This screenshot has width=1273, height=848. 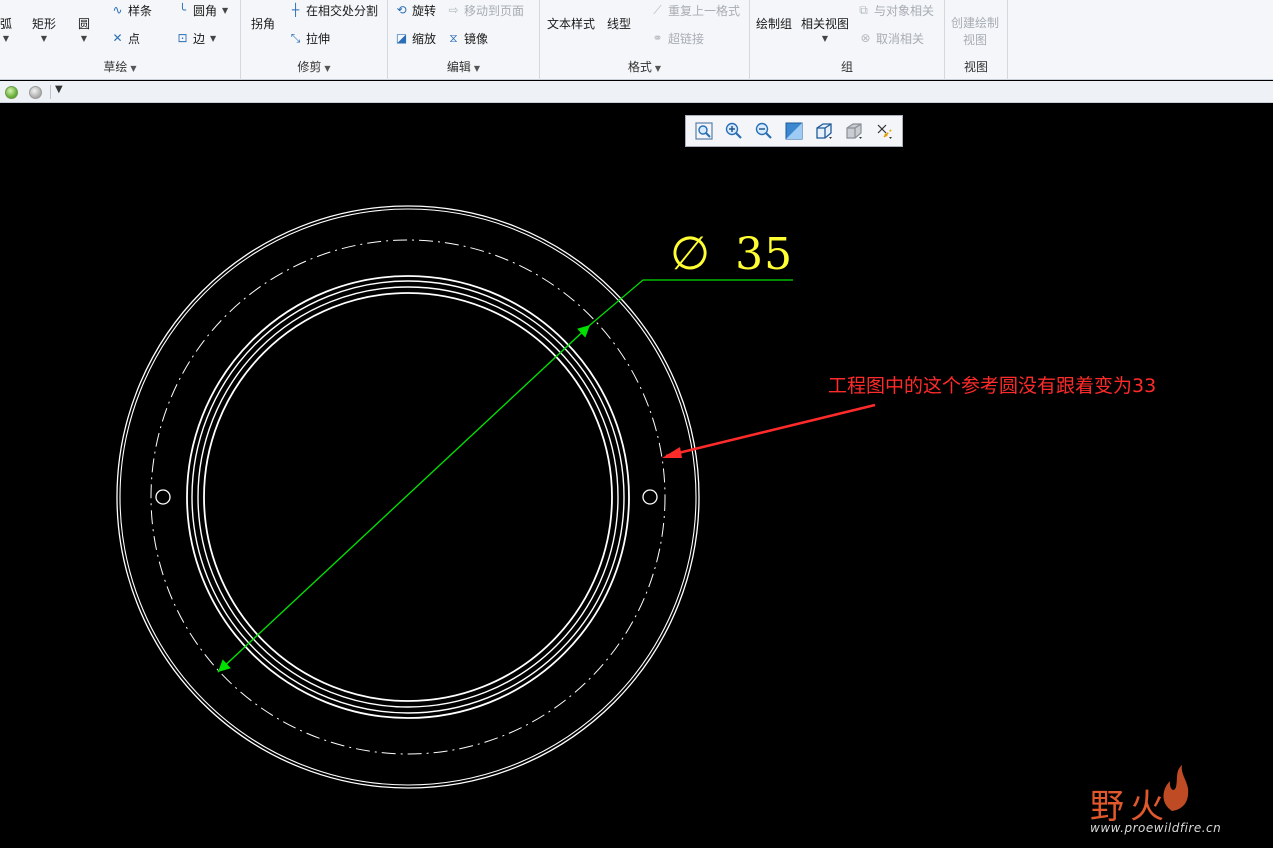 What do you see at coordinates (770, 430) in the screenshot?
I see `annotation-arrow` at bounding box center [770, 430].